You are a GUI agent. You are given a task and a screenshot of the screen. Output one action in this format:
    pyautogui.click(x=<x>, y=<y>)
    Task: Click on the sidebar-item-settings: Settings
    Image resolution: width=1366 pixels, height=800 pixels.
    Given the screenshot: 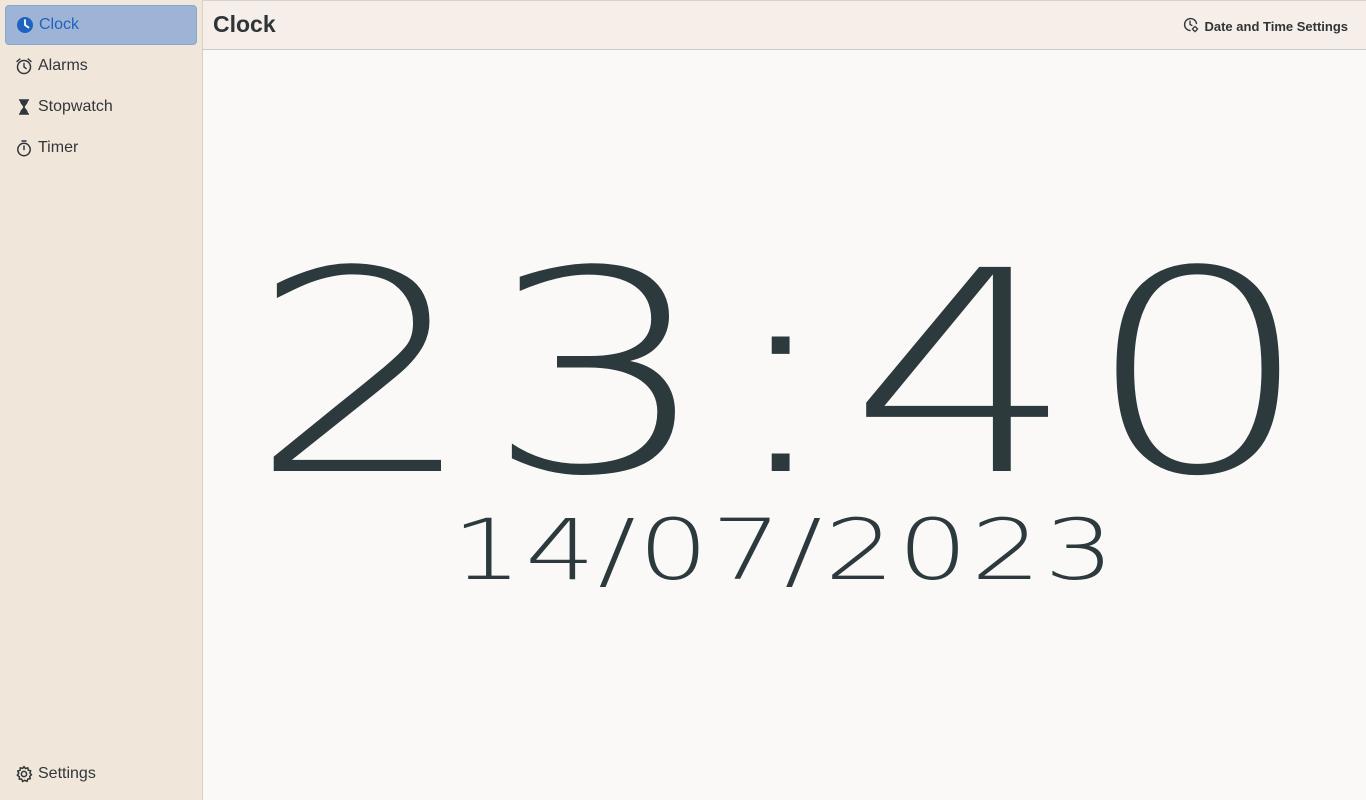 What is the action you would take?
    pyautogui.click(x=101, y=774)
    